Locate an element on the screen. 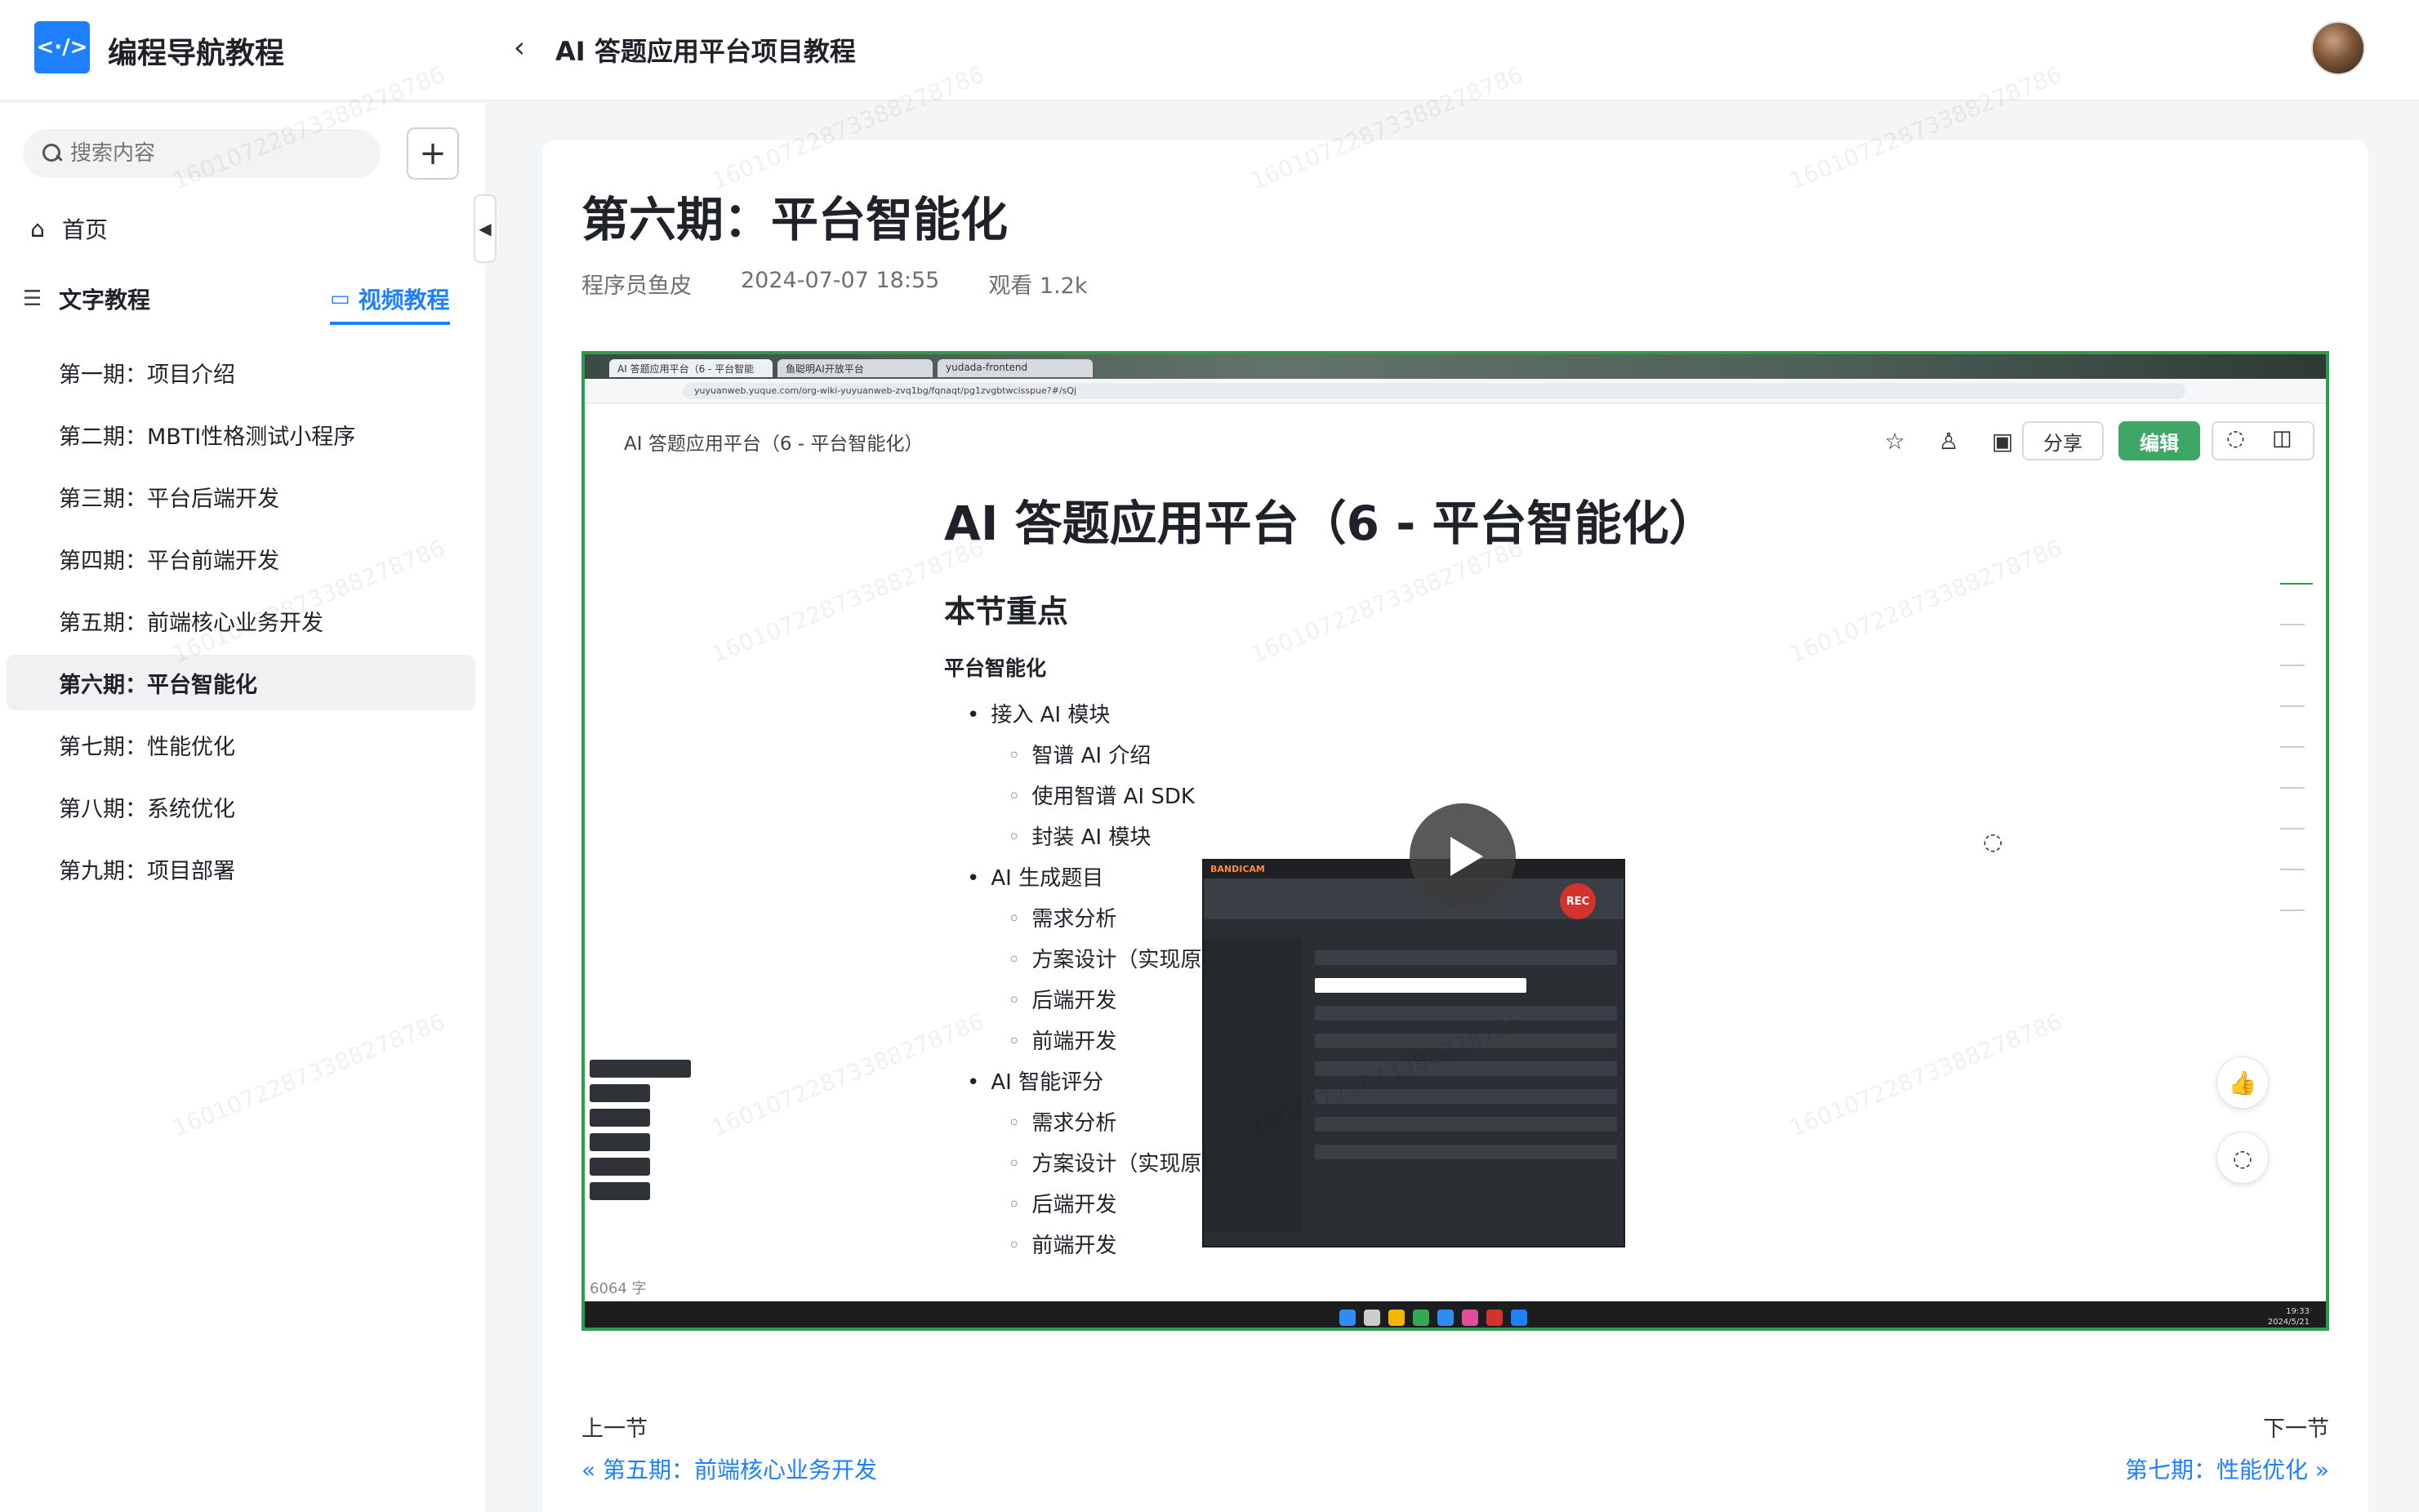  word-count: 6064 字 is located at coordinates (618, 1289).